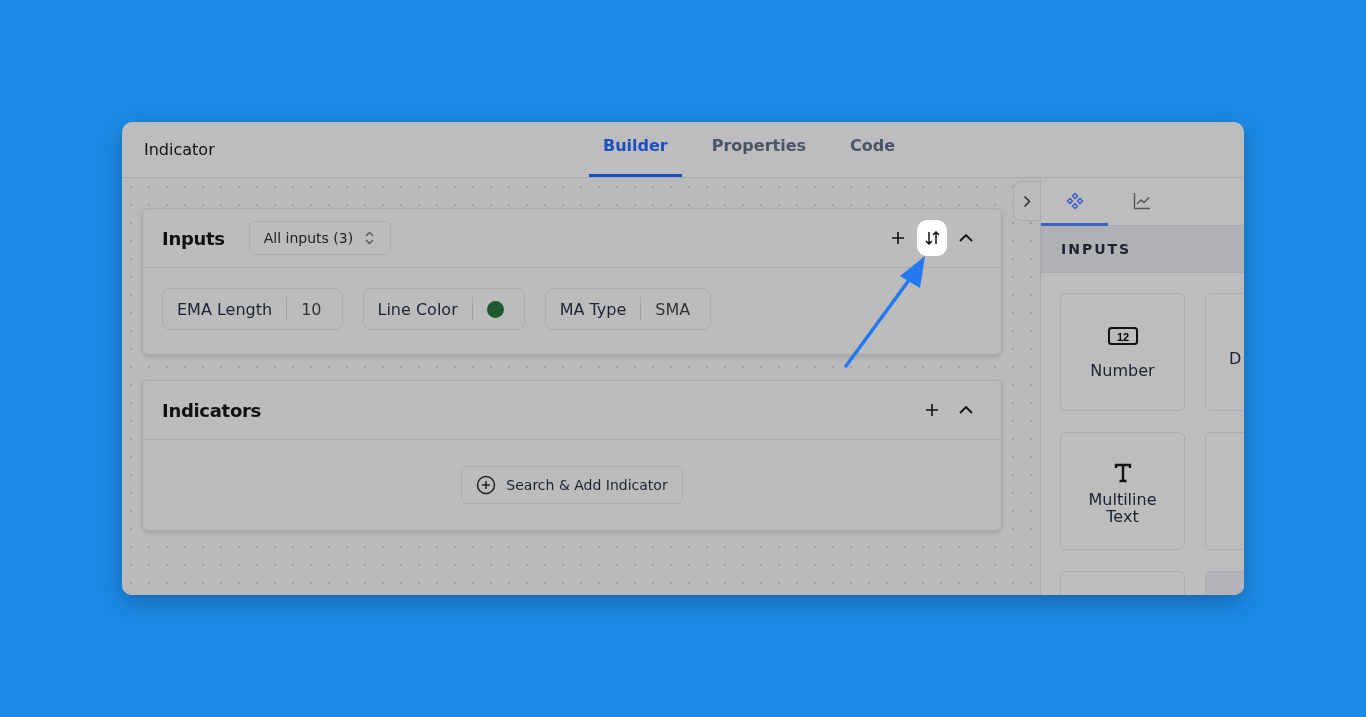 The width and height of the screenshot is (1366, 717). Describe the element at coordinates (370, 238) in the screenshot. I see `updown-icon` at that location.